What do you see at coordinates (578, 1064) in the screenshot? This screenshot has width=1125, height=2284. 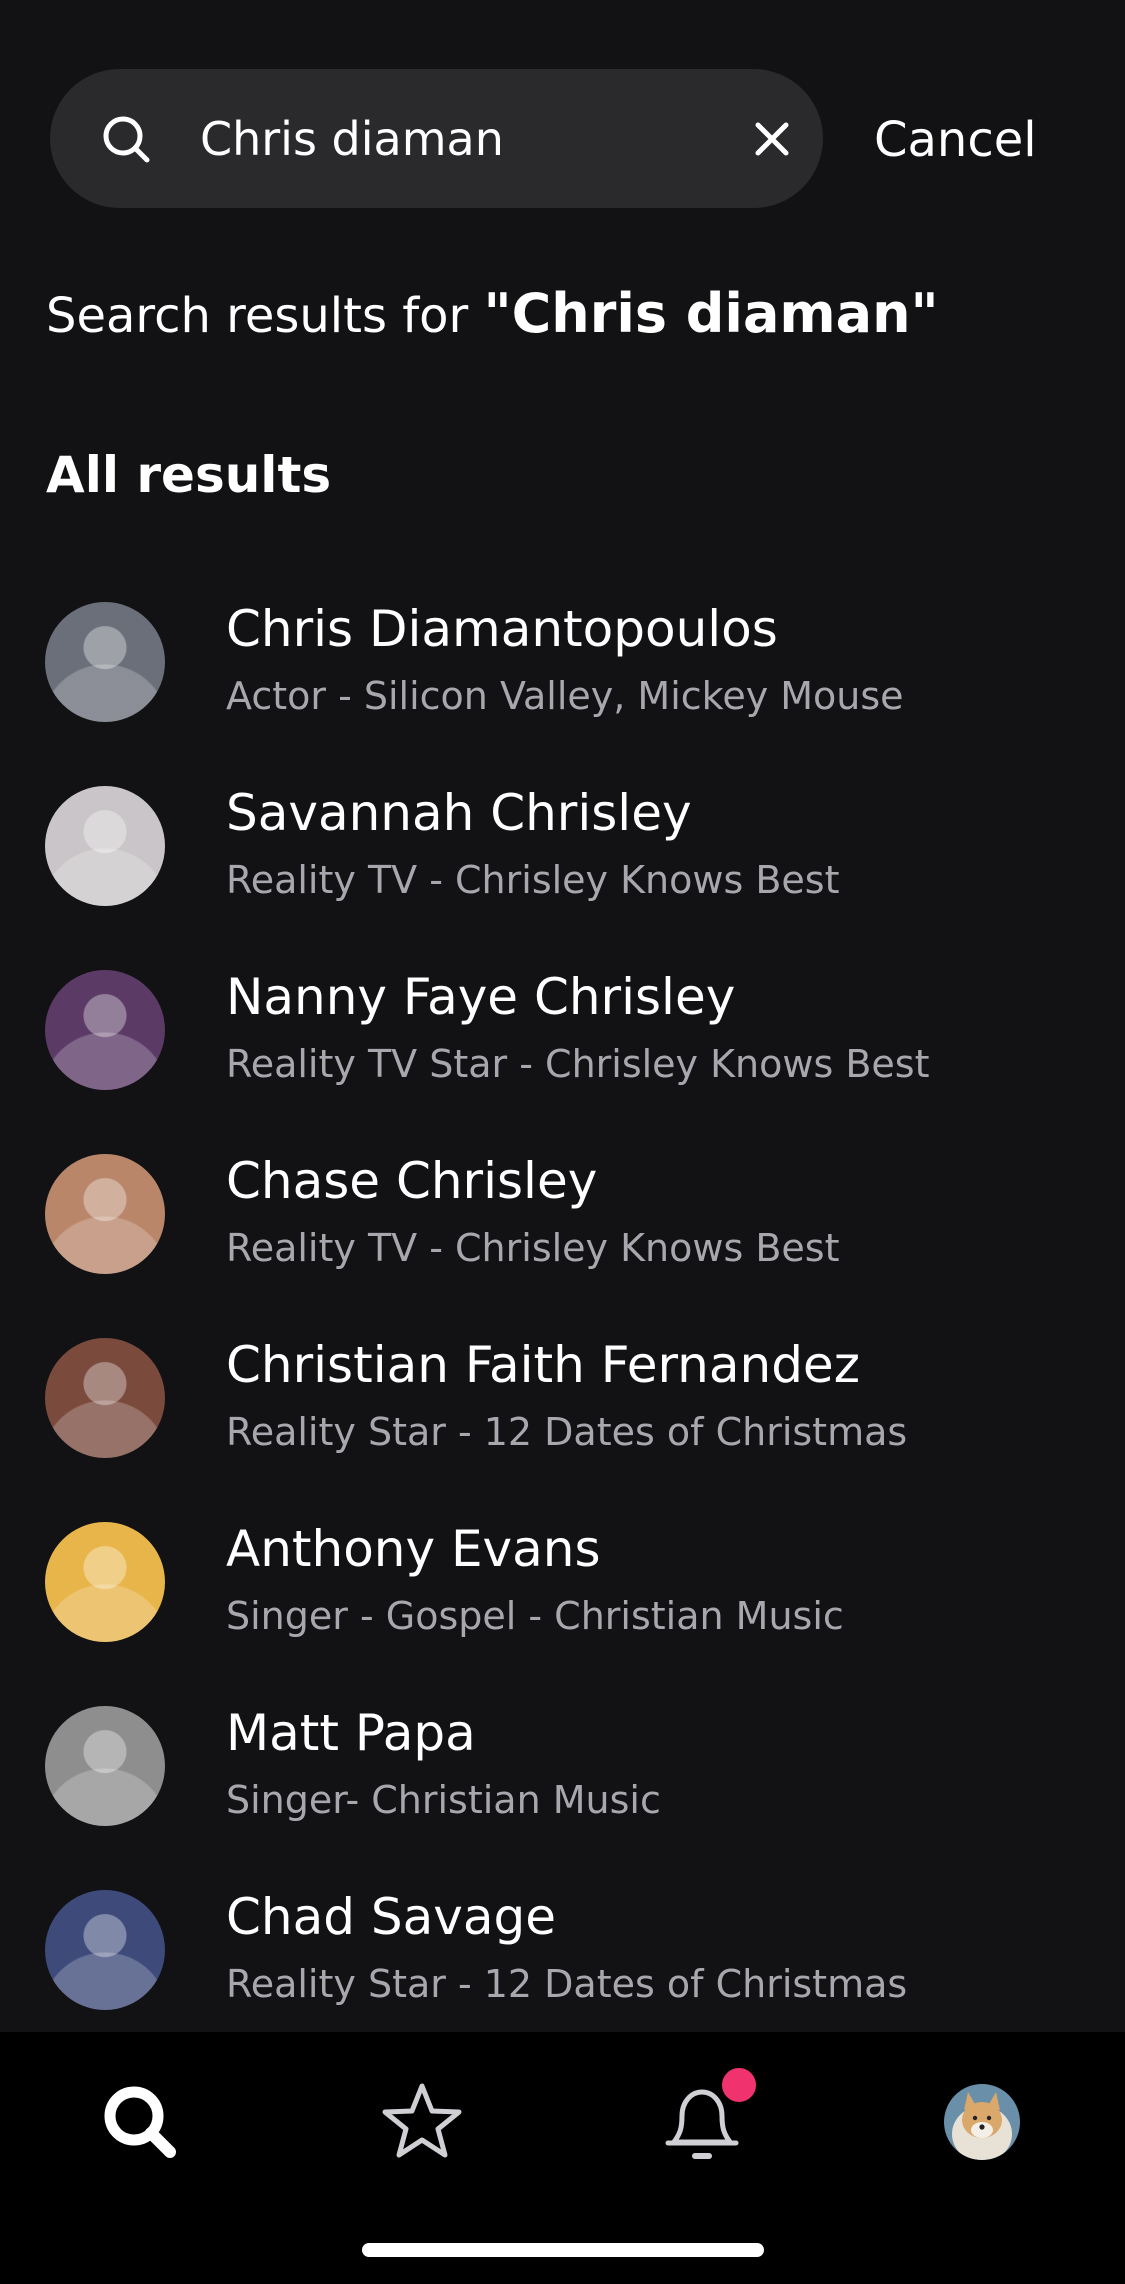 I see `result-subtitle: Reality TV Star - Chrisley Knows Best` at bounding box center [578, 1064].